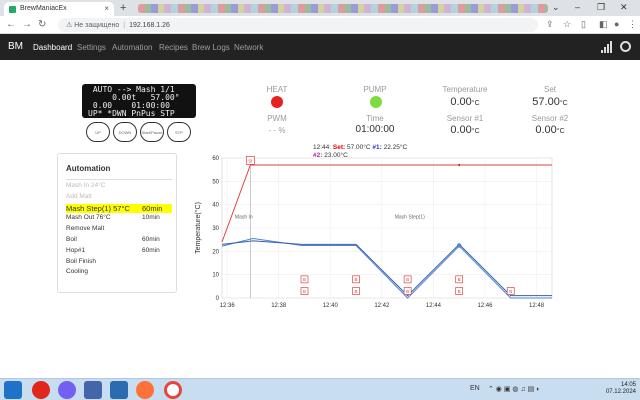  Describe the element at coordinates (583, 24) in the screenshot. I see `extensions-icon: ▯` at that location.